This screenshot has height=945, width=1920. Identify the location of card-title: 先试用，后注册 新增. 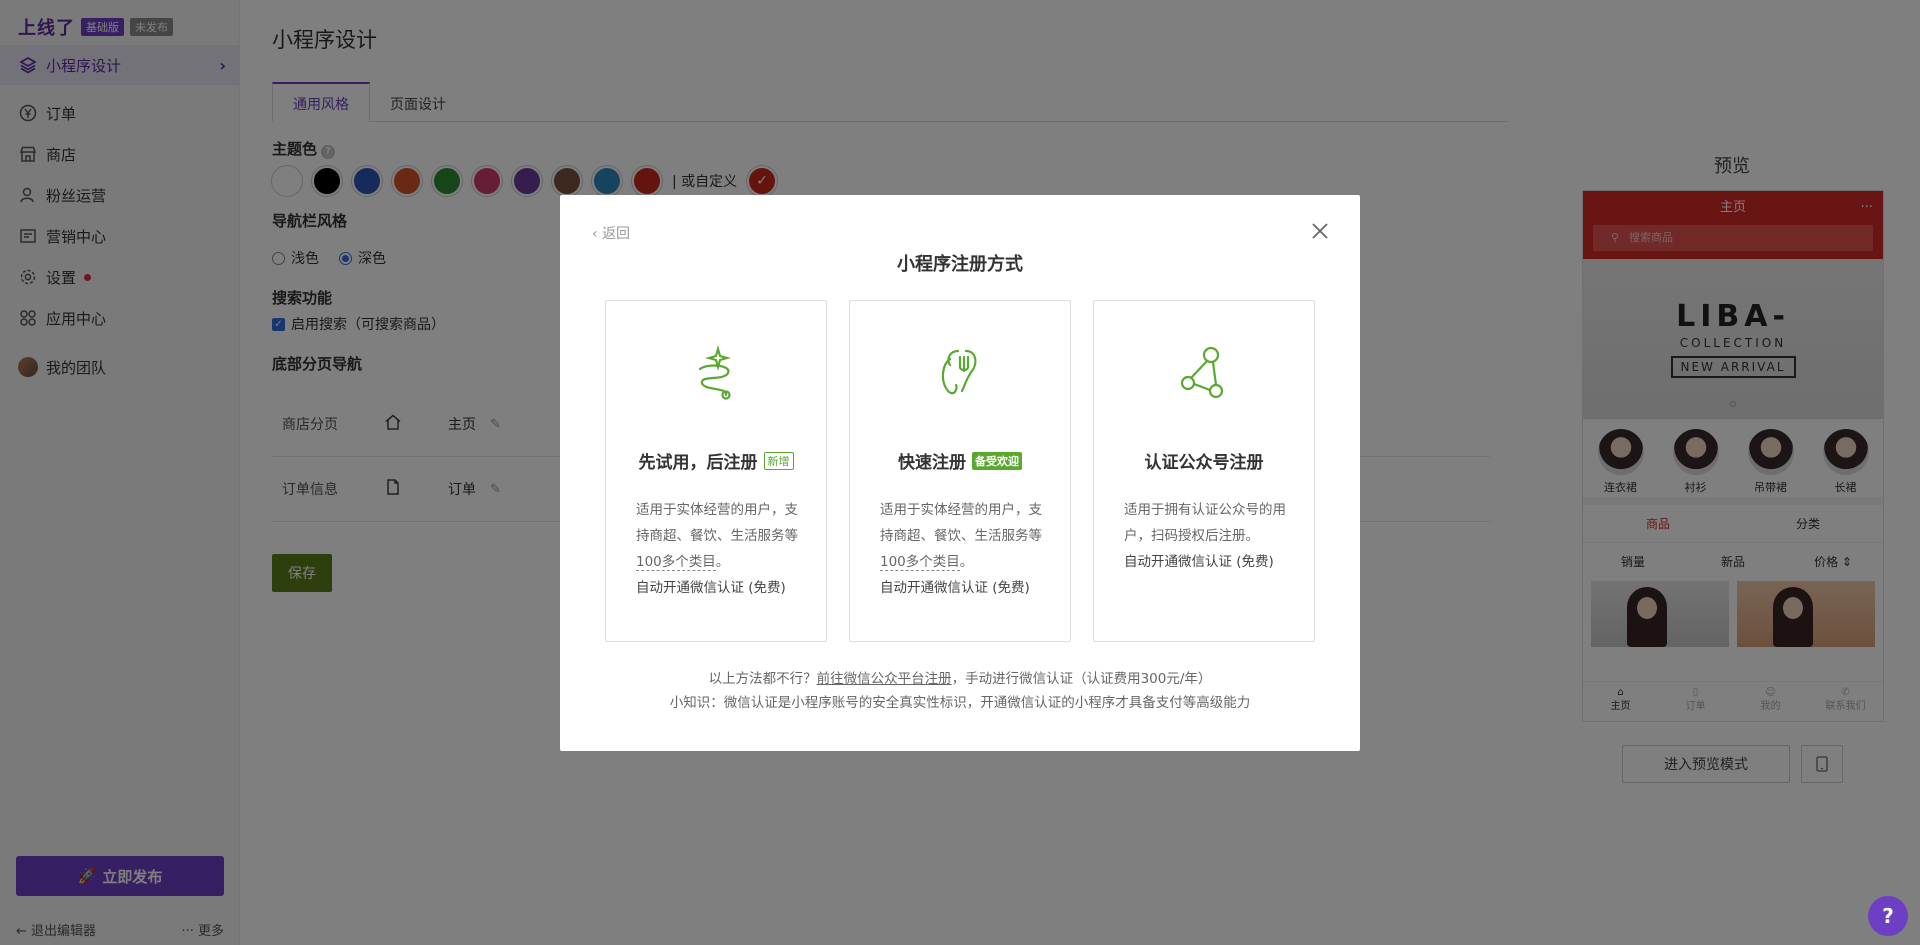
(716, 460).